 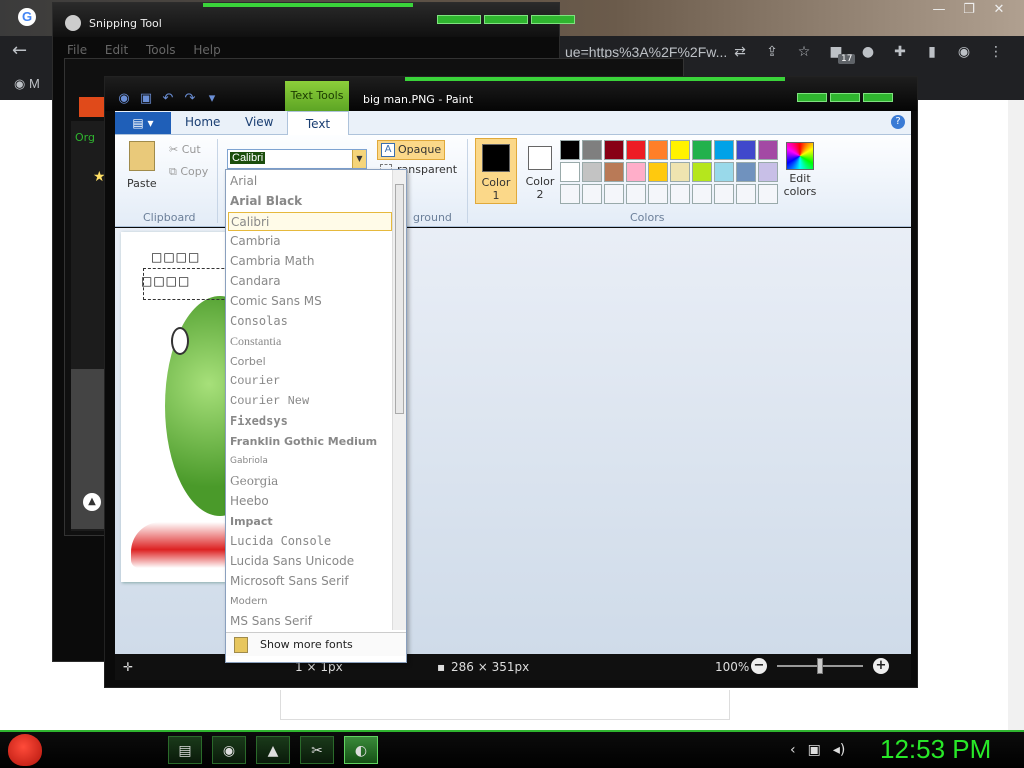 I want to click on font-option: Microsoft Sans Serif, so click(x=310, y=581).